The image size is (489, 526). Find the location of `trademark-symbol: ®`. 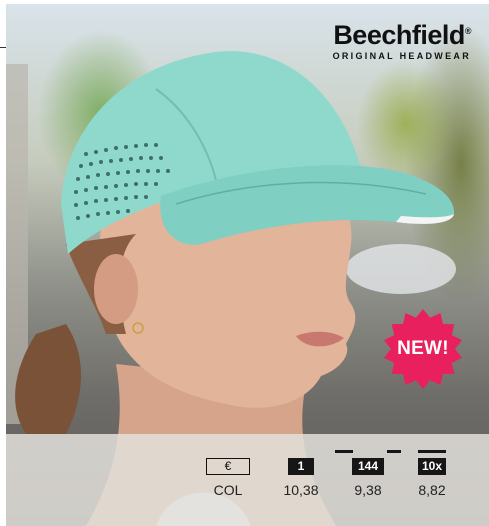

trademark-symbol: ® is located at coordinates (468, 31).